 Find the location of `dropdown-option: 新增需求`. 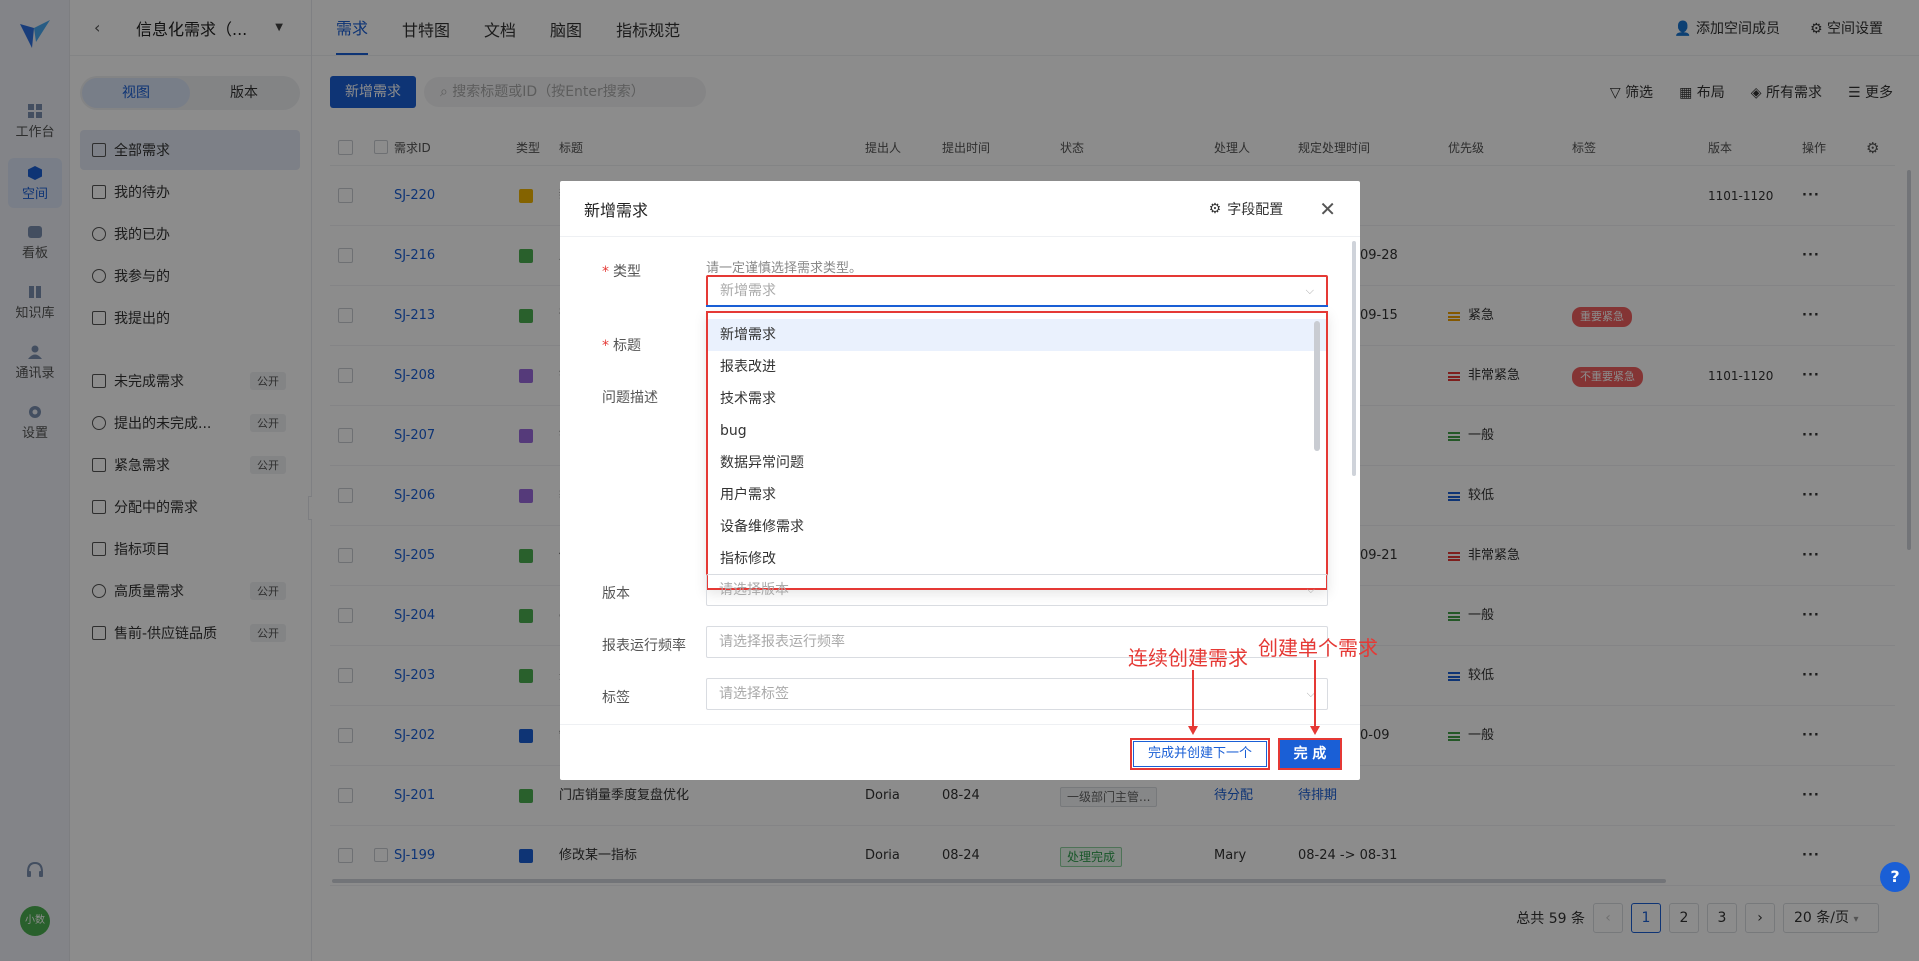

dropdown-option: 新增需求 is located at coordinates (1017, 335).